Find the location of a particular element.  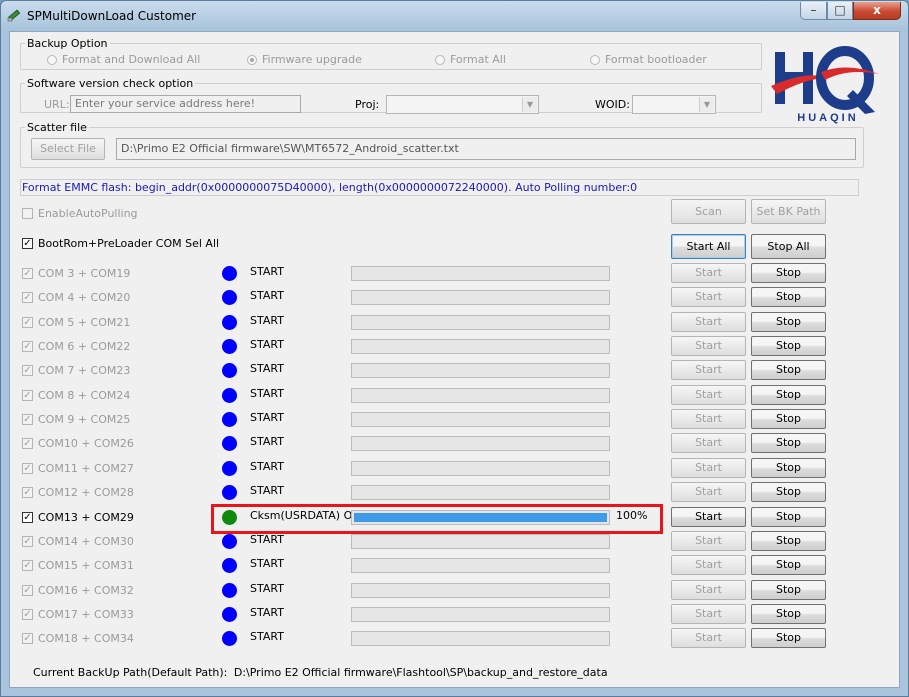

backup-radio-0: Format and Download All is located at coordinates (123, 59).